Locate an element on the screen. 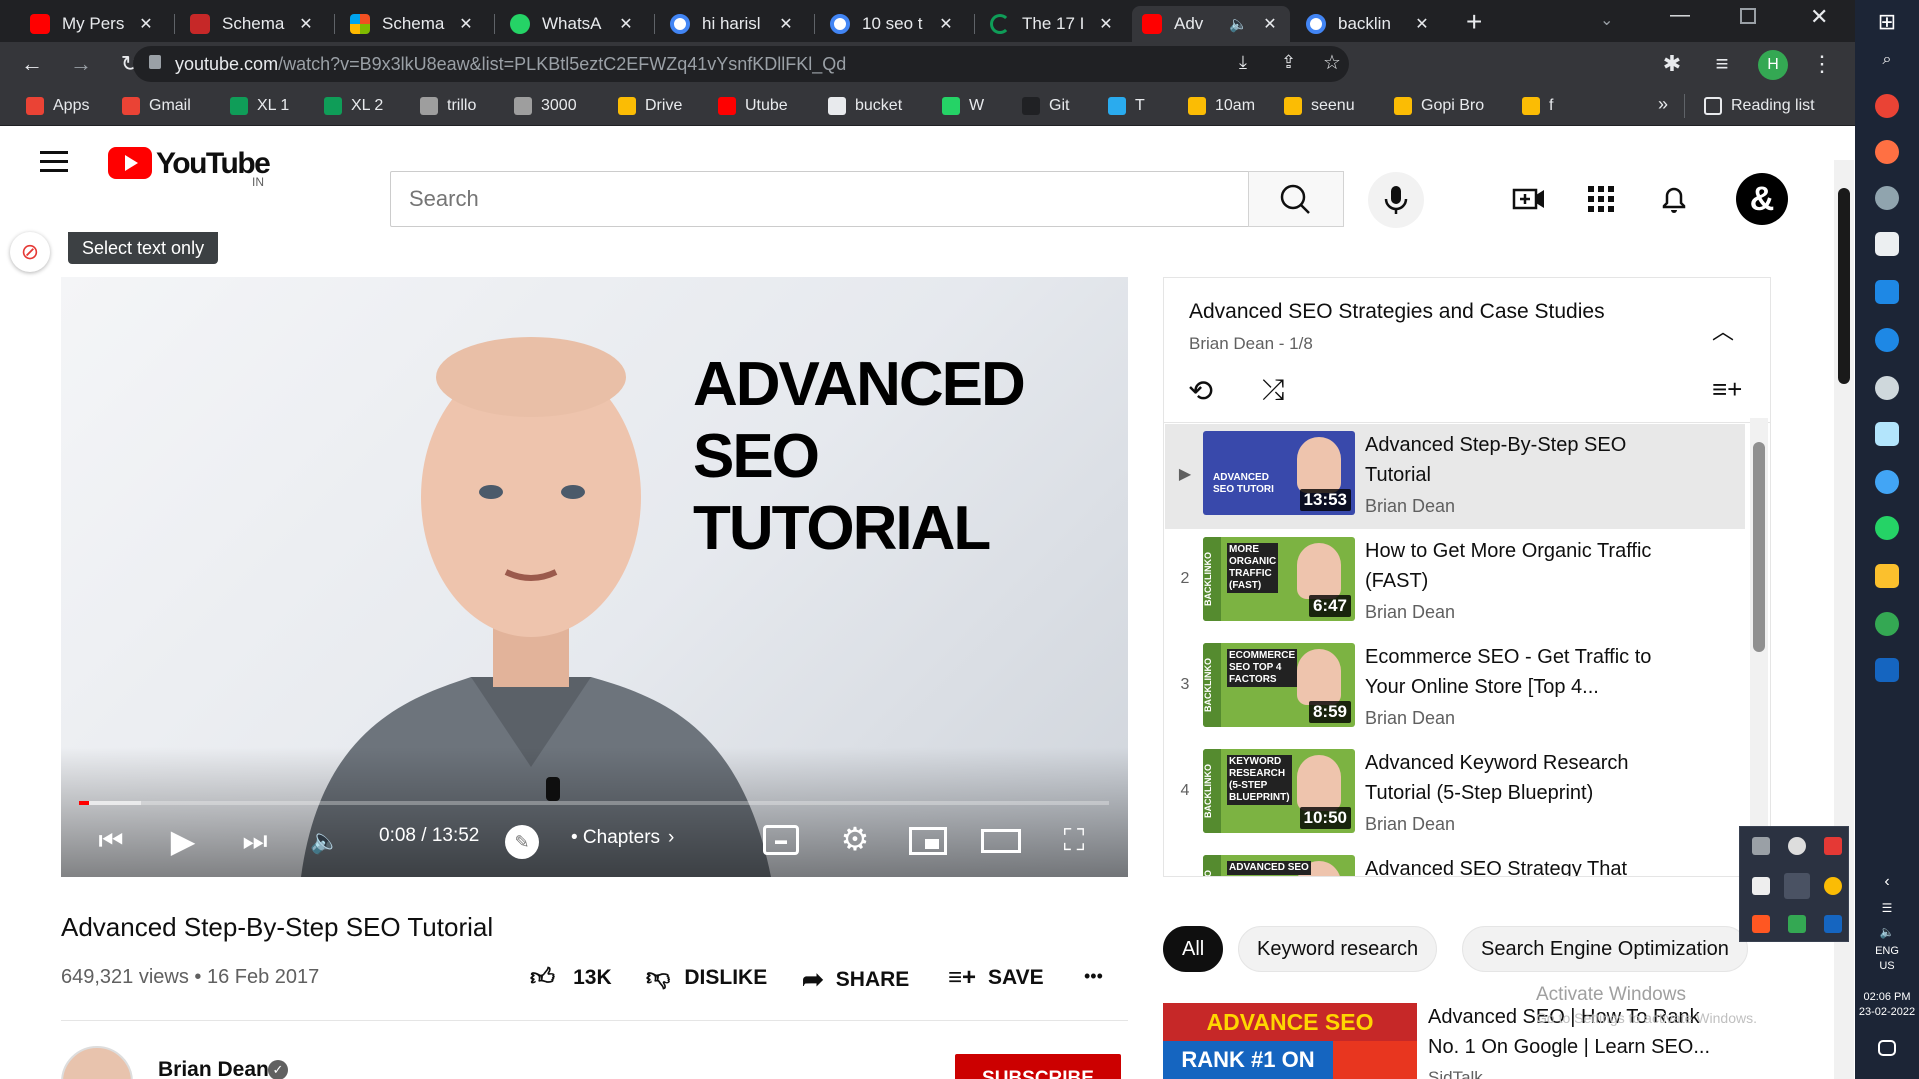 Image resolution: width=1919 pixels, height=1079 pixels. notification-center-icon is located at coordinates (1887, 1048).